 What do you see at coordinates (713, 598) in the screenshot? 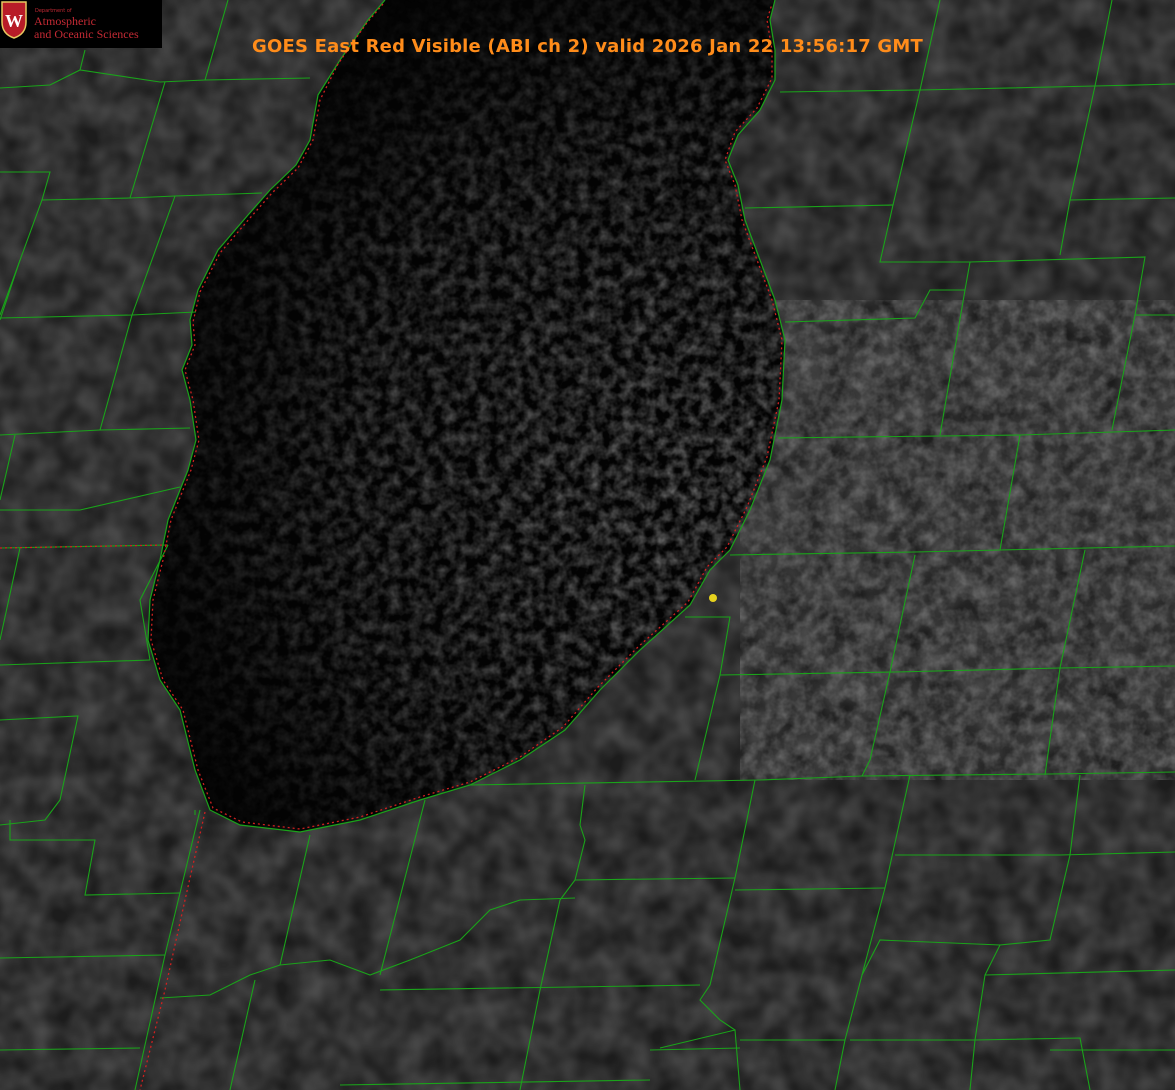
I see `location-marker` at bounding box center [713, 598].